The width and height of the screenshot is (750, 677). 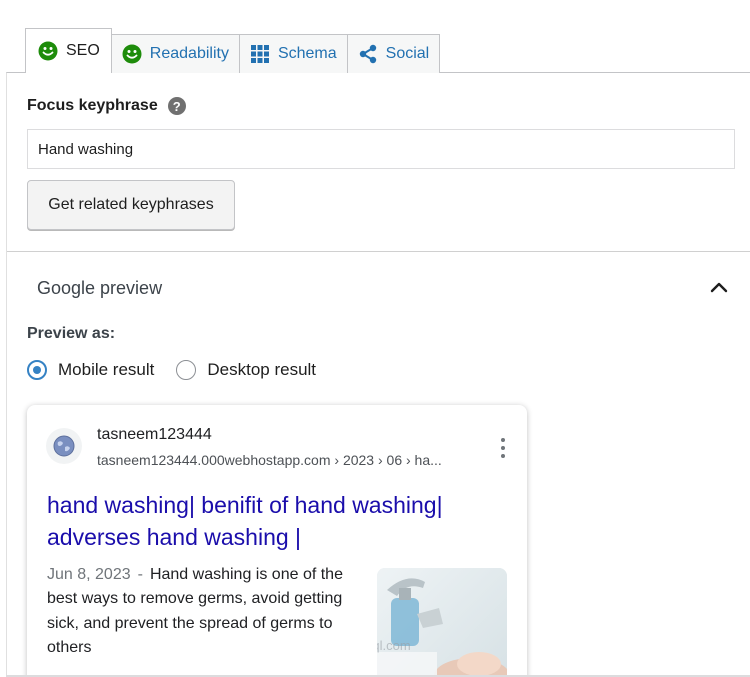 I want to click on more-options-icon, so click(x=503, y=448).